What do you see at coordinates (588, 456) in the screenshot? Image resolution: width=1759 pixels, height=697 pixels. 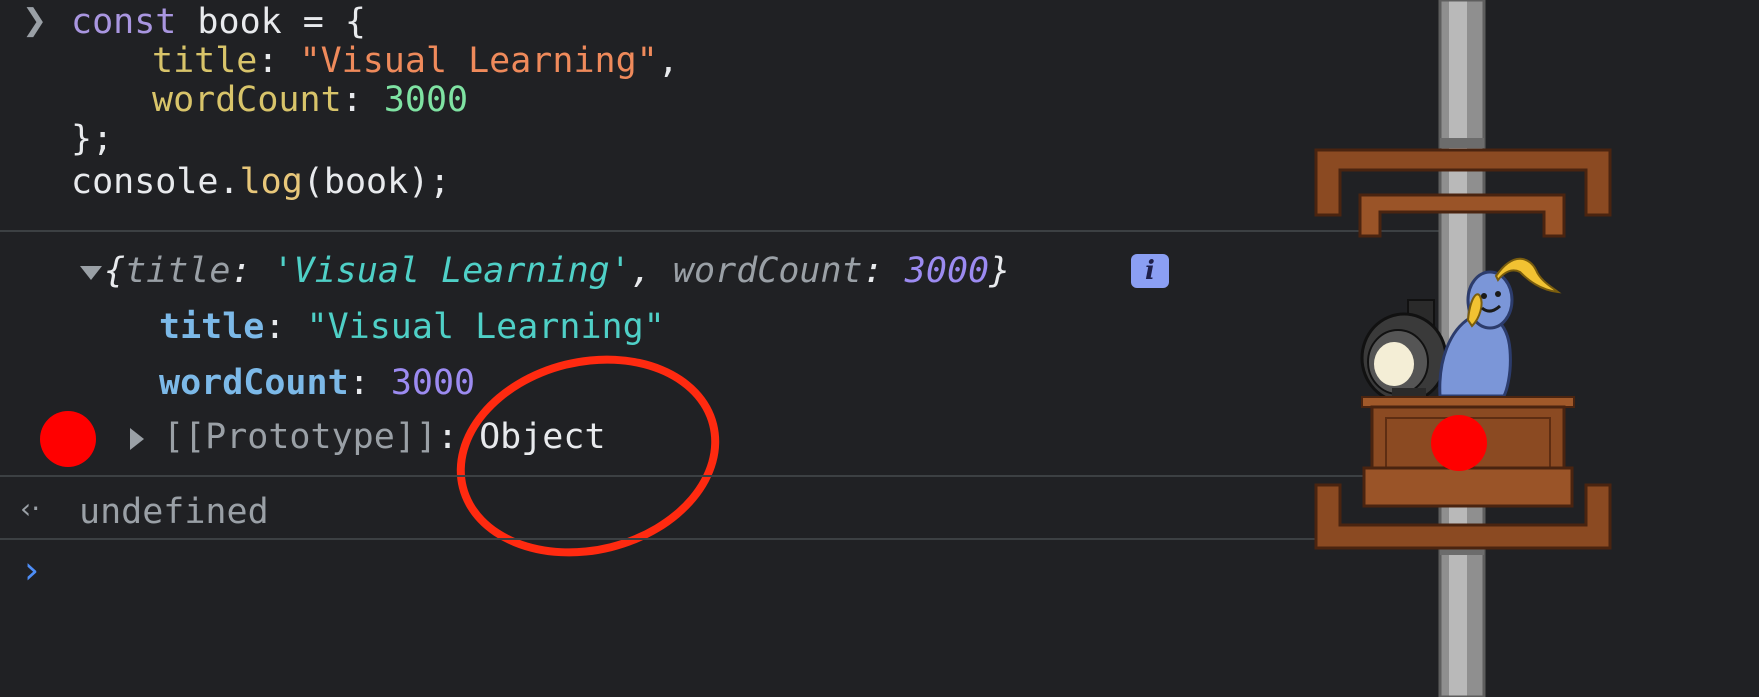 I see `annotation-red-circle` at bounding box center [588, 456].